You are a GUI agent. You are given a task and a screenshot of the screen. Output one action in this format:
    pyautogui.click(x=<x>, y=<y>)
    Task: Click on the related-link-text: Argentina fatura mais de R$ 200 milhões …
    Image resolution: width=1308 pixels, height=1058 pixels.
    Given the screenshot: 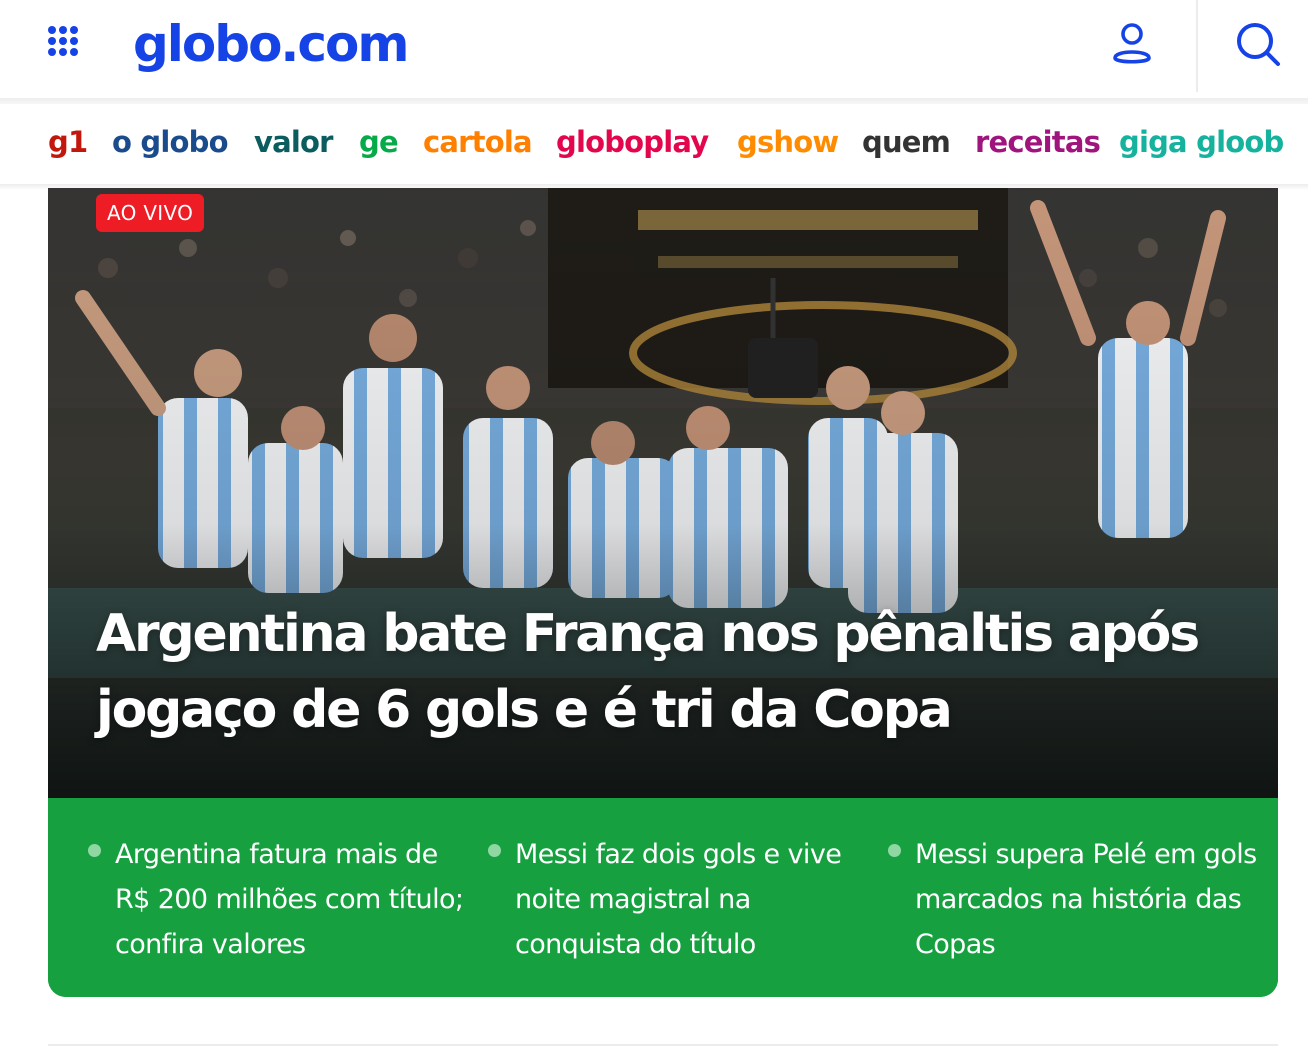 What is the action you would take?
    pyautogui.click(x=289, y=899)
    